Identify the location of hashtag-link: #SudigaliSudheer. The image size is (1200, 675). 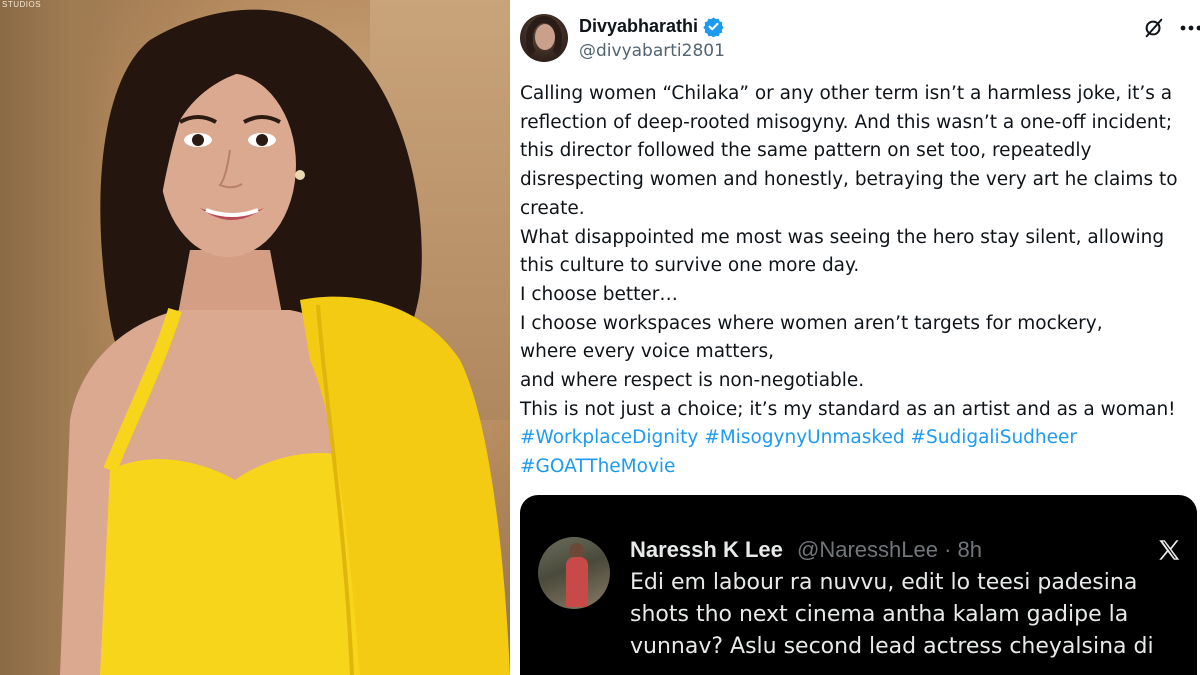
(993, 437).